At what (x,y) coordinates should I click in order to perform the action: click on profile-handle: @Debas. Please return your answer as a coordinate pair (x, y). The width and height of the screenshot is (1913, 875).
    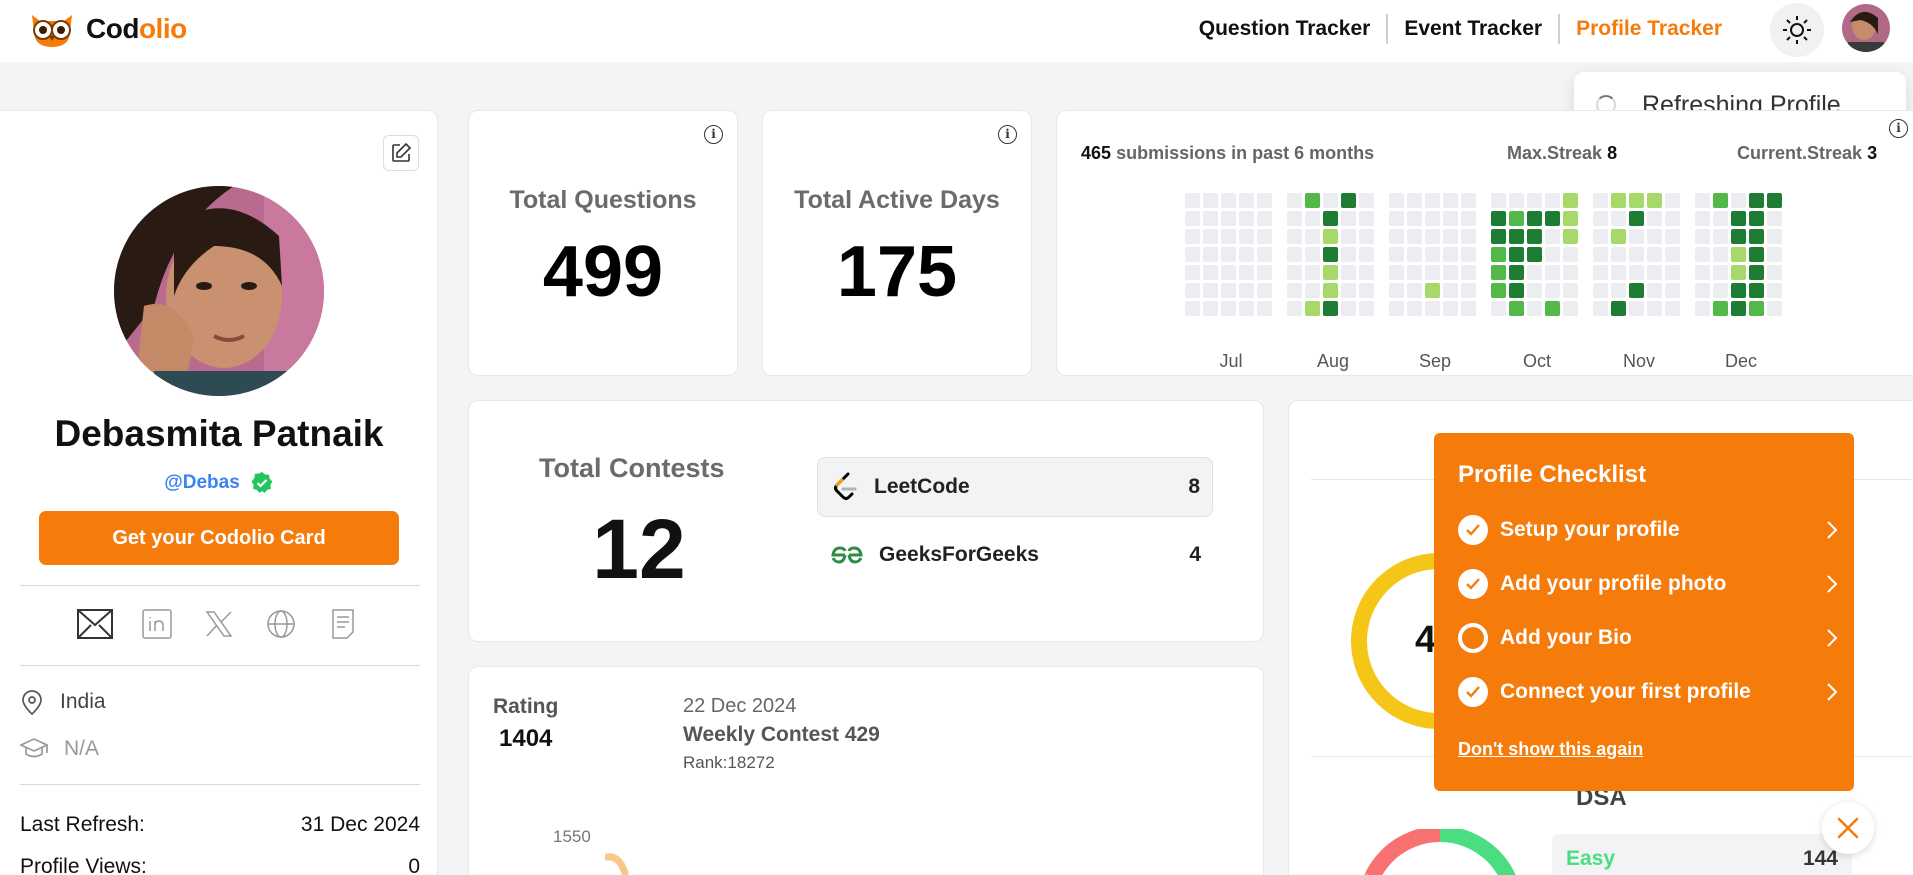
    Looking at the image, I should click on (202, 483).